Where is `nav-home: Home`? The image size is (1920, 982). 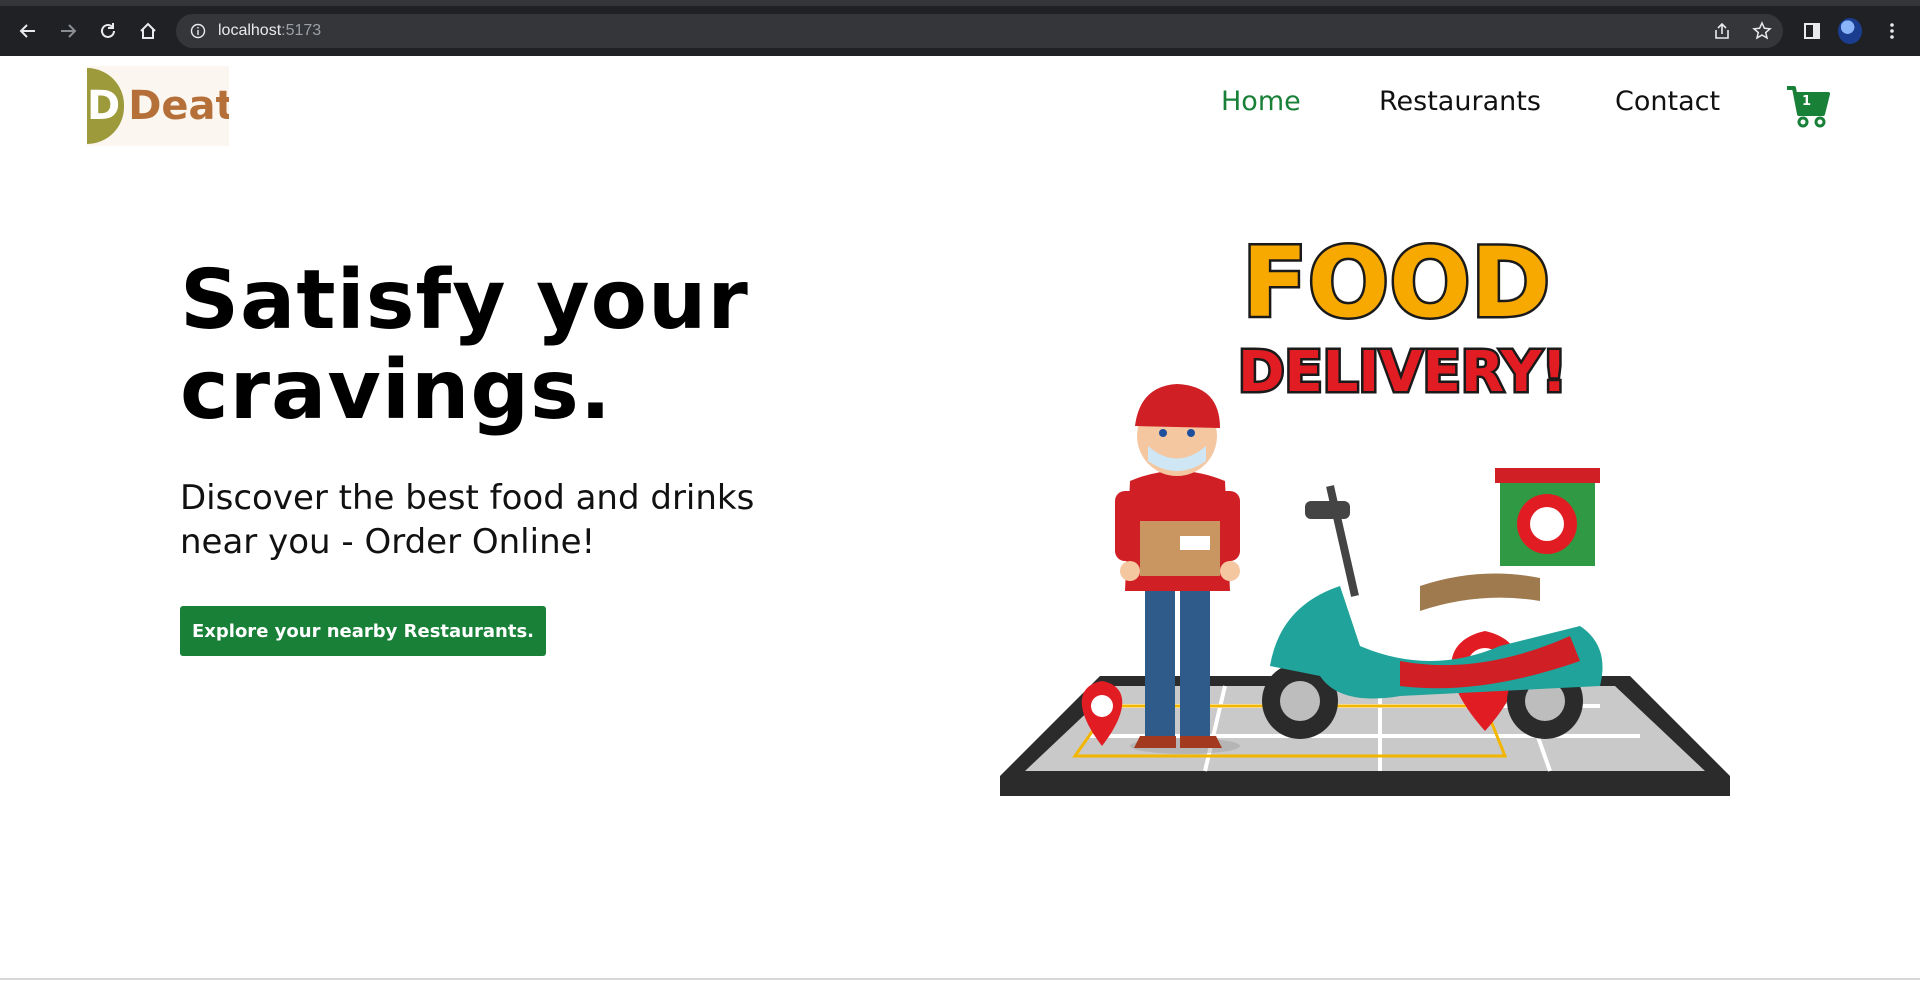
nav-home: Home is located at coordinates (1261, 101).